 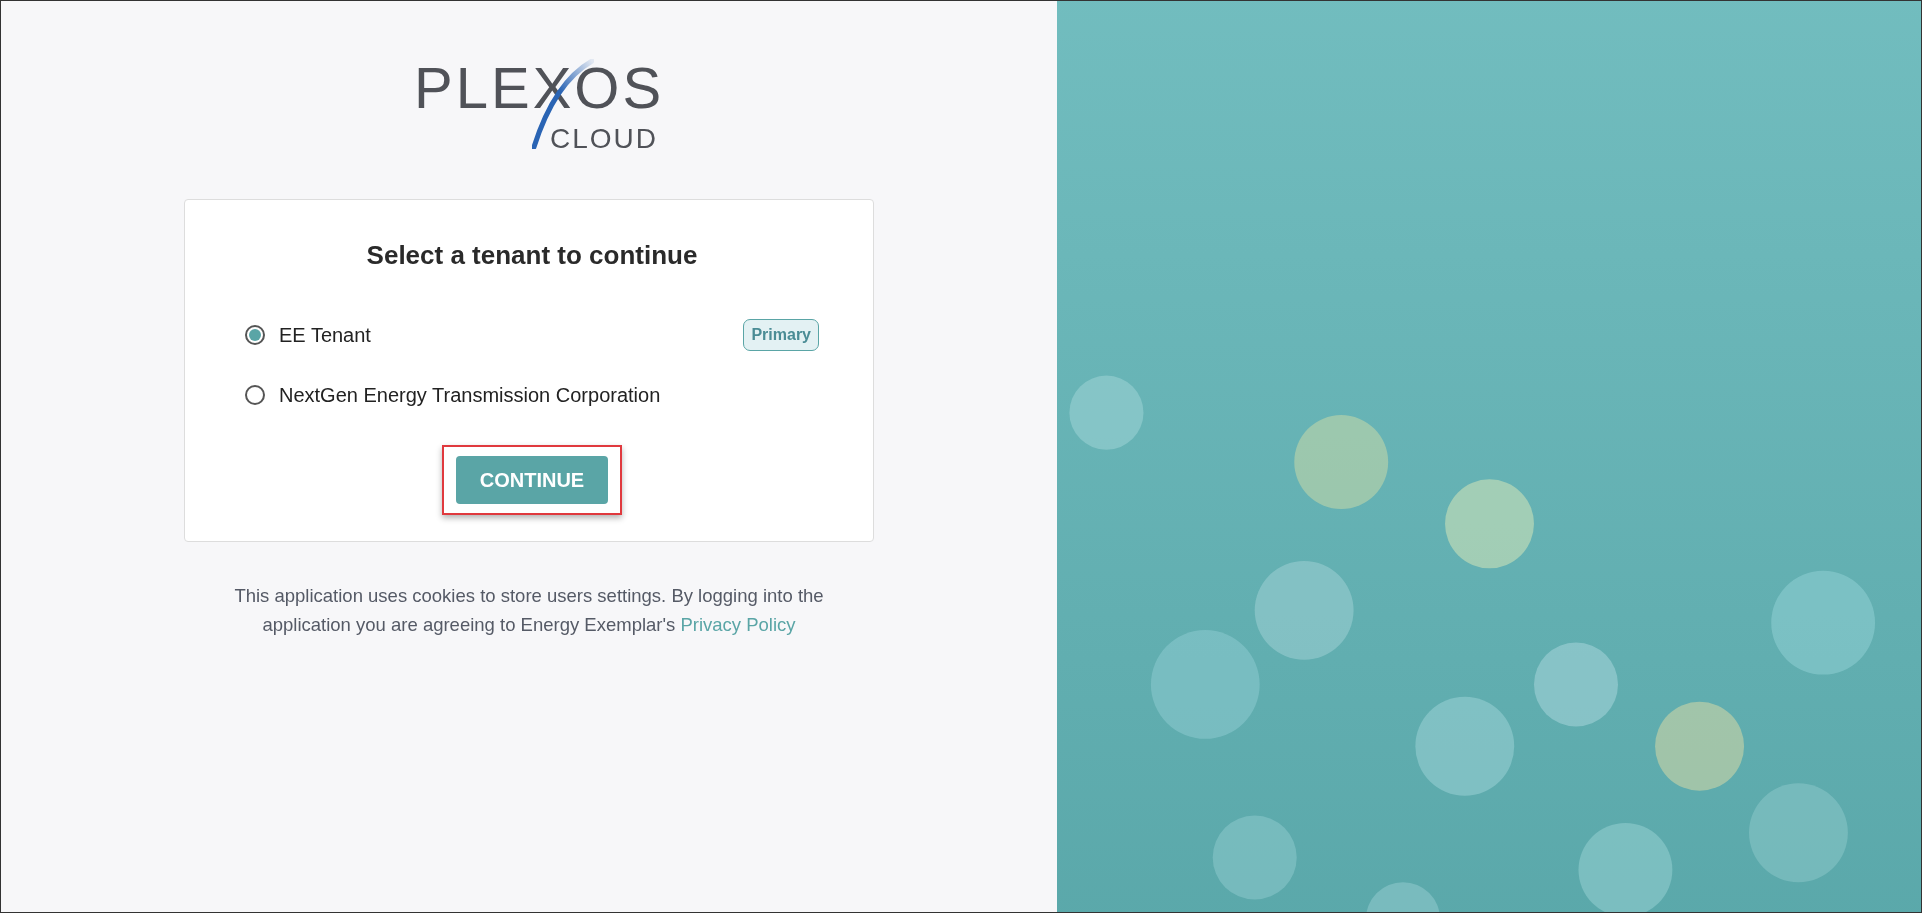 What do you see at coordinates (781, 335) in the screenshot?
I see `primary-badge: Primary` at bounding box center [781, 335].